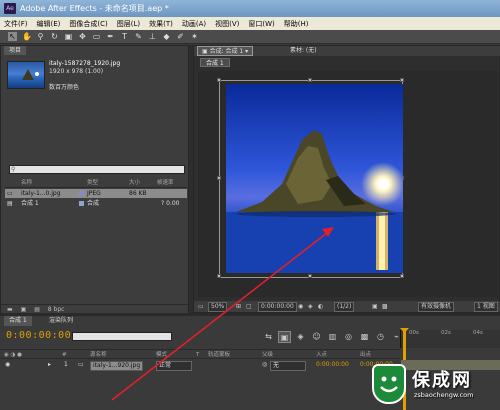 Image resolution: width=500 pixels, height=410 pixels. What do you see at coordinates (166, 36) in the screenshot?
I see `eraser-tool-icon: ◆` at bounding box center [166, 36].